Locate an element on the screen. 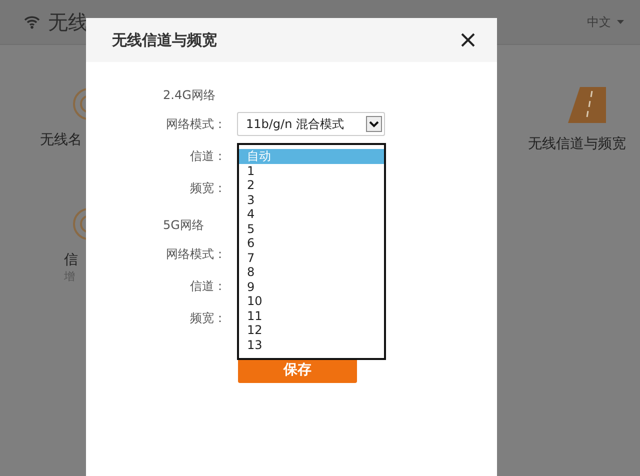 This screenshot has width=640, height=476. dropdown-option: 11 is located at coordinates (311, 315).